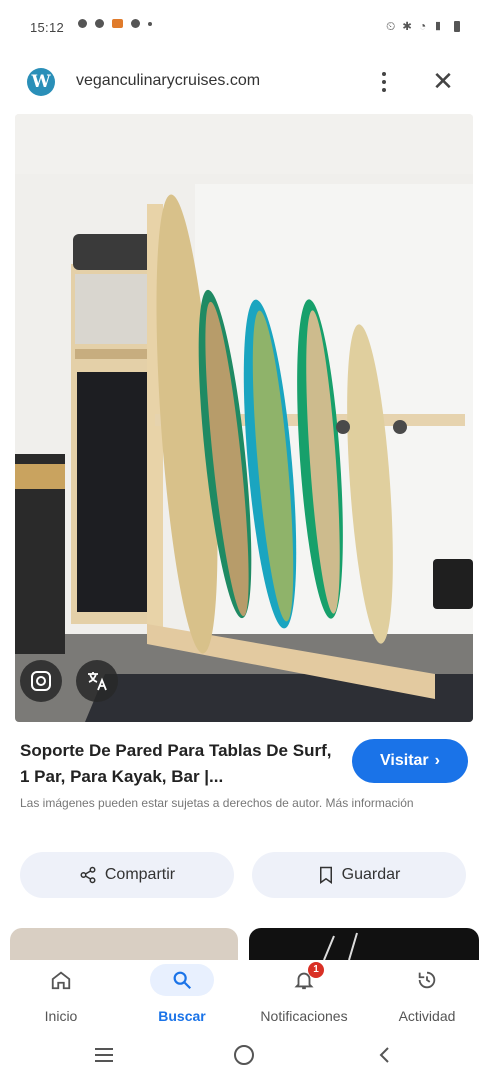 The width and height of the screenshot is (488, 1080). What do you see at coordinates (427, 980) in the screenshot?
I see `history-icon` at bounding box center [427, 980].